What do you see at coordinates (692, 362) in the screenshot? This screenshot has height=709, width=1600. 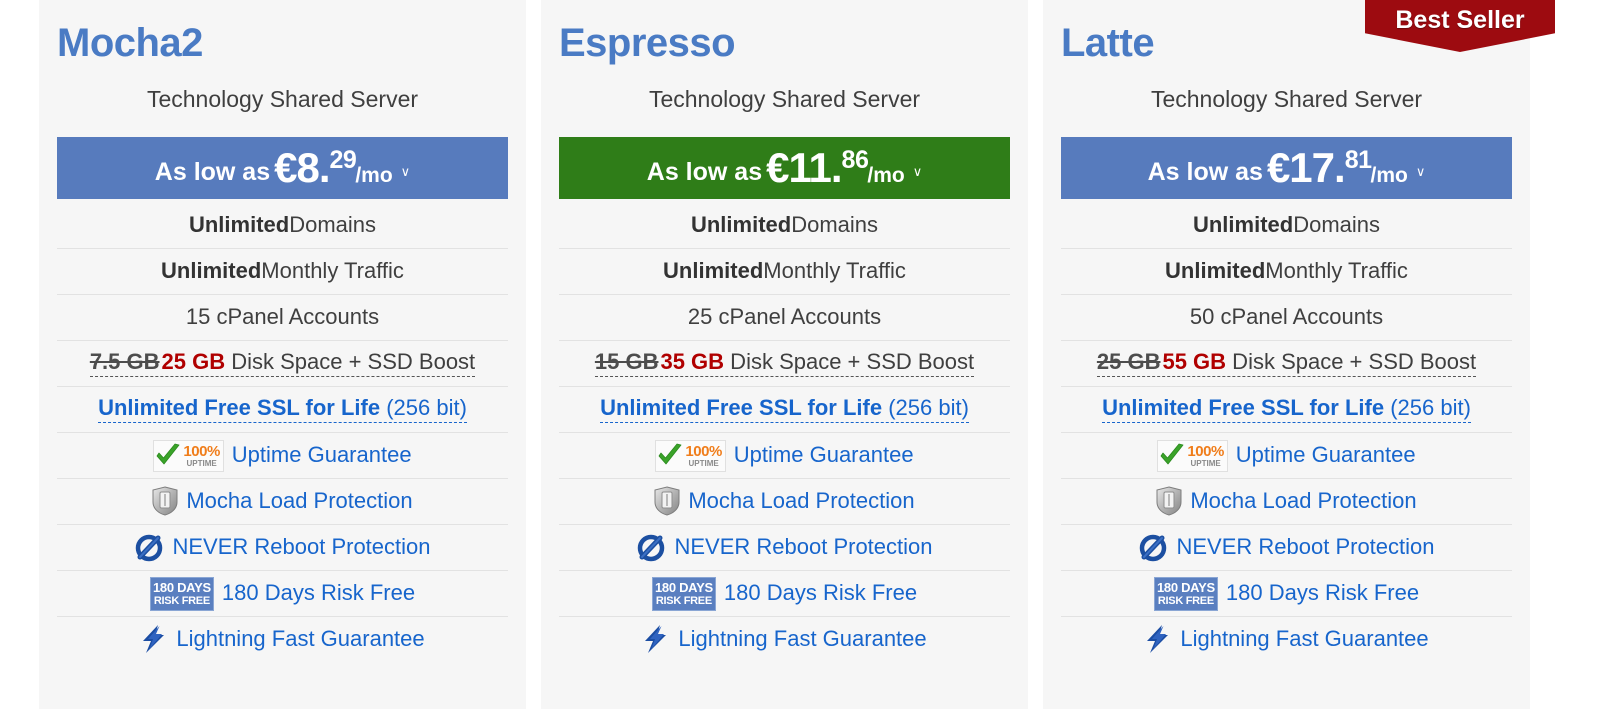 I see `disk-space-new: 35 GB` at bounding box center [692, 362].